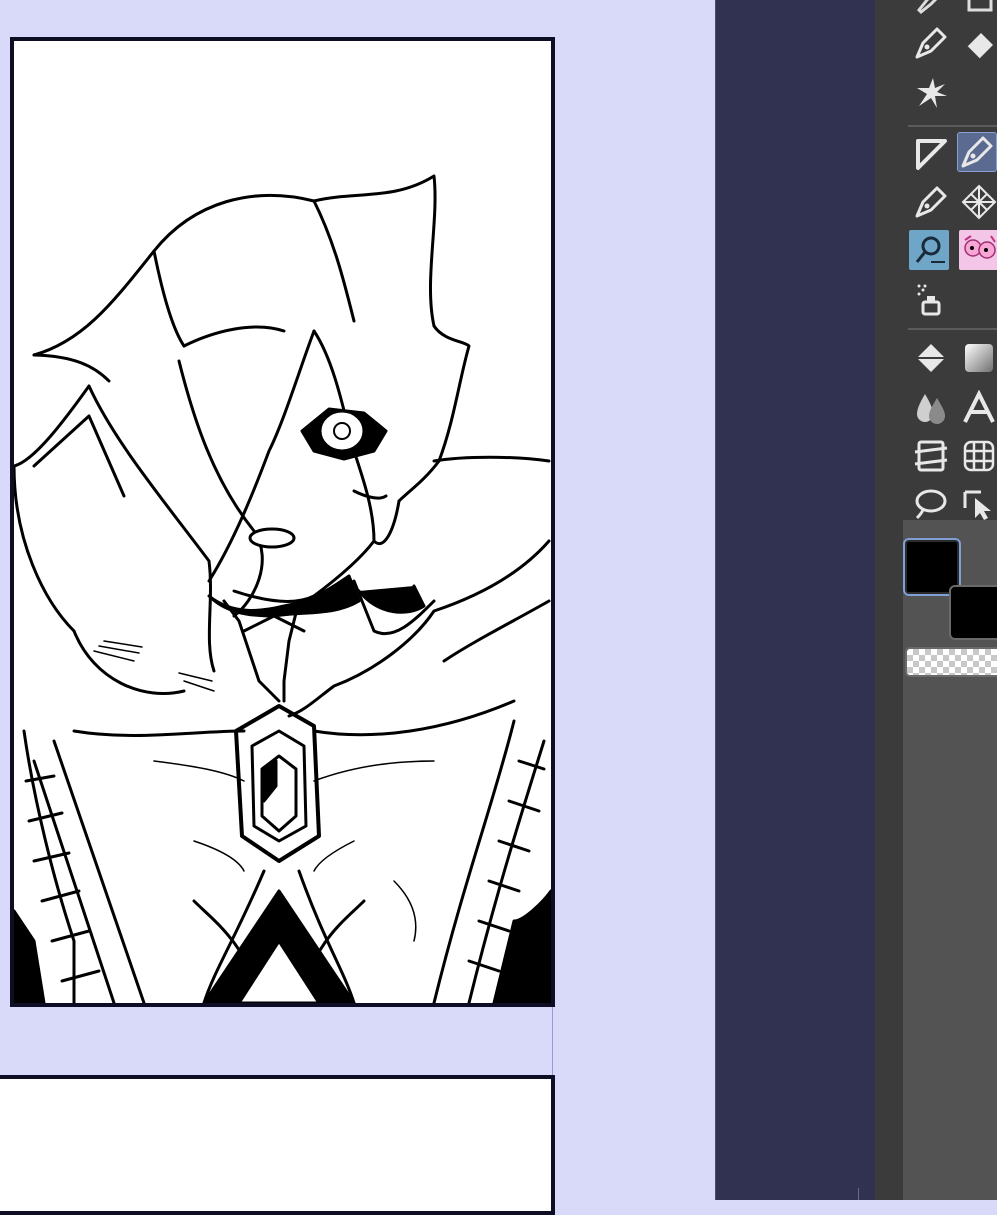 The width and height of the screenshot is (997, 1215). I want to click on gradient-tool, so click(978, 358).